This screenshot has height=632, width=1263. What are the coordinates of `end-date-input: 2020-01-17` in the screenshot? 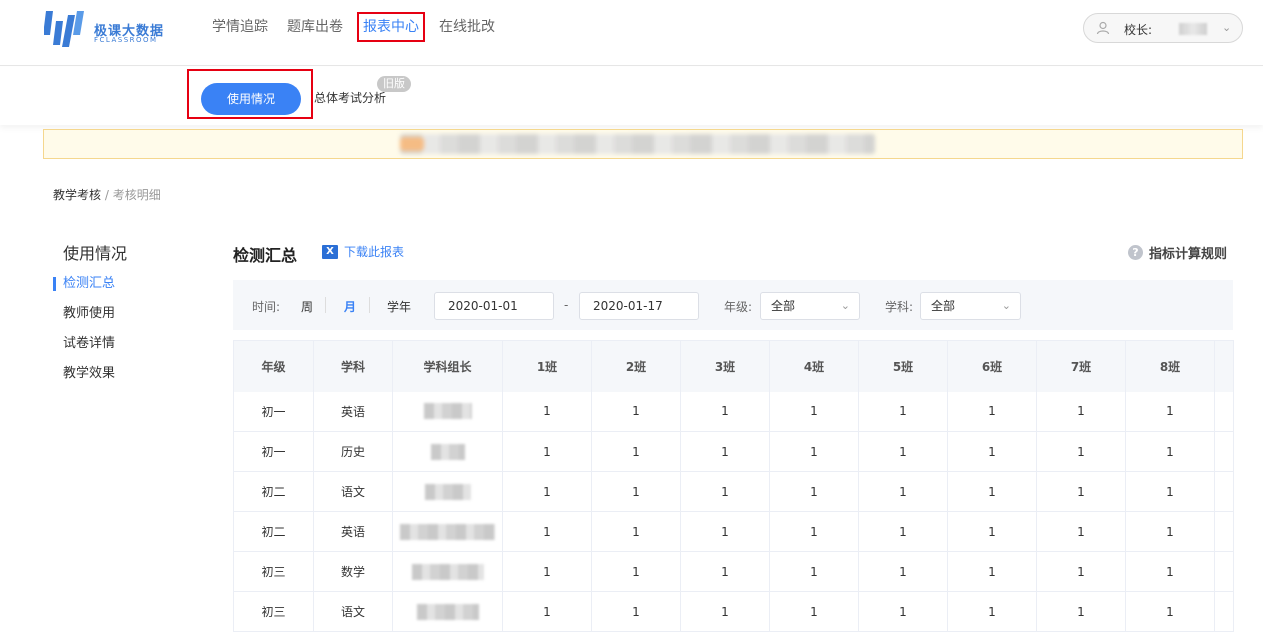 It's located at (639, 306).